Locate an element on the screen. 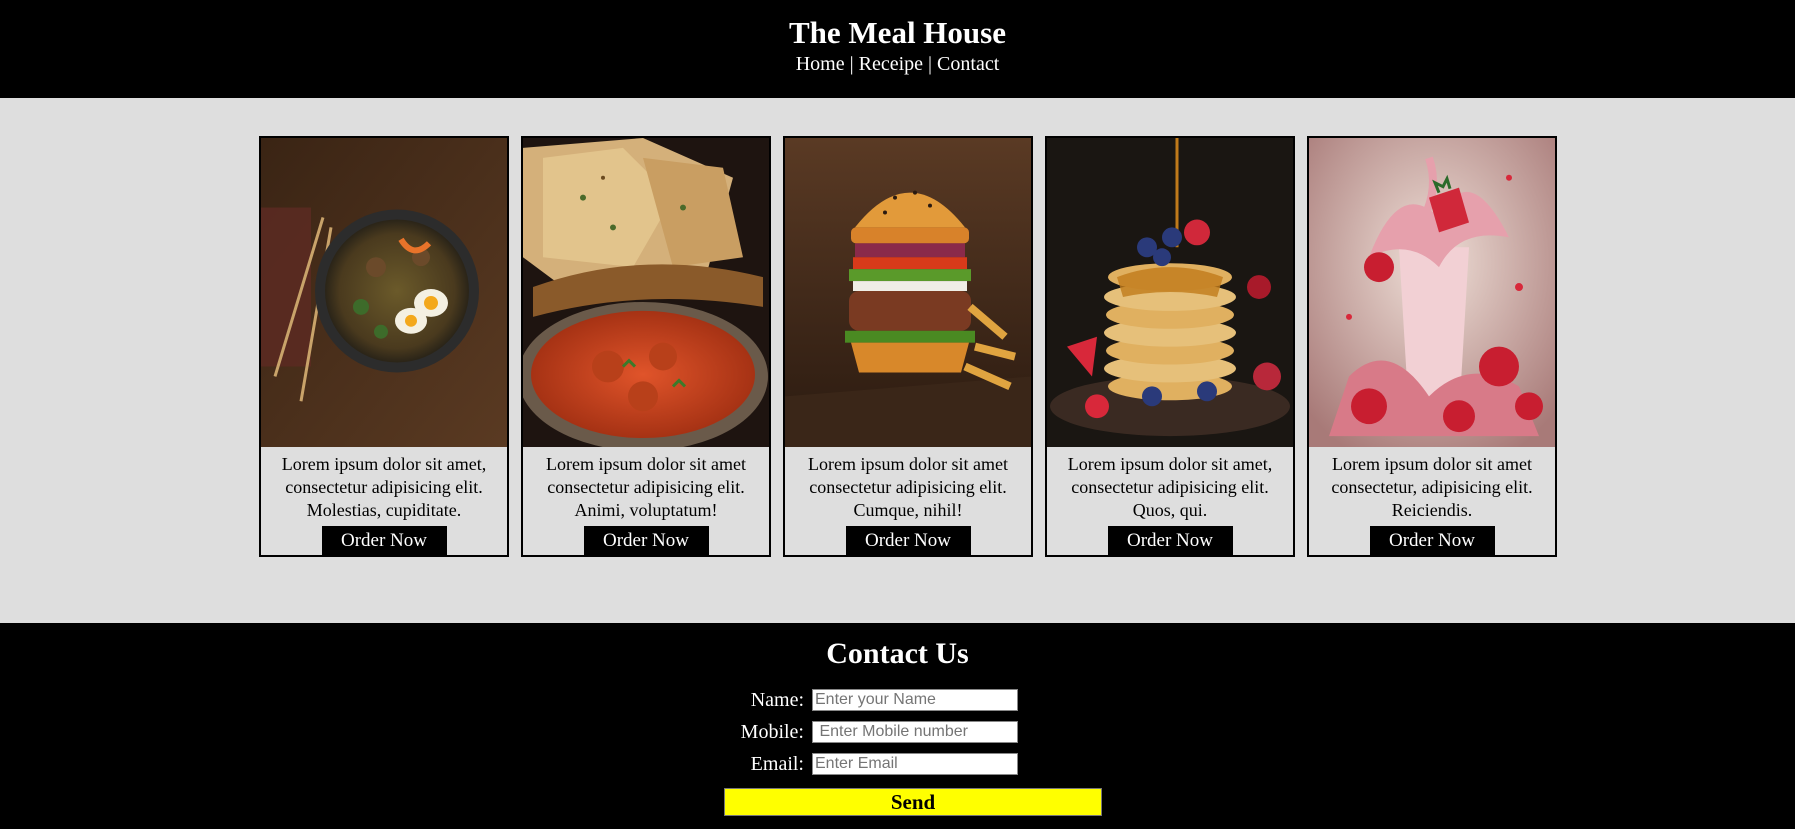 This screenshot has width=1795, height=829. strawberry-milkshake-image is located at coordinates (1432, 292).